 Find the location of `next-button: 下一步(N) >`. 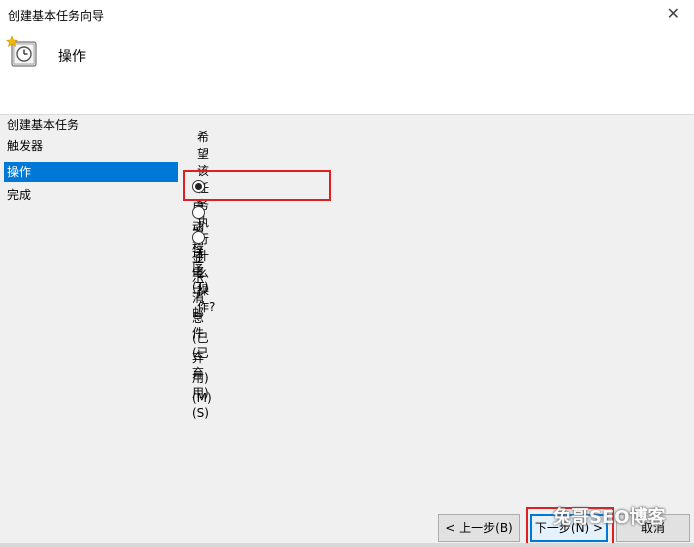

next-button: 下一步(N) > is located at coordinates (569, 528).